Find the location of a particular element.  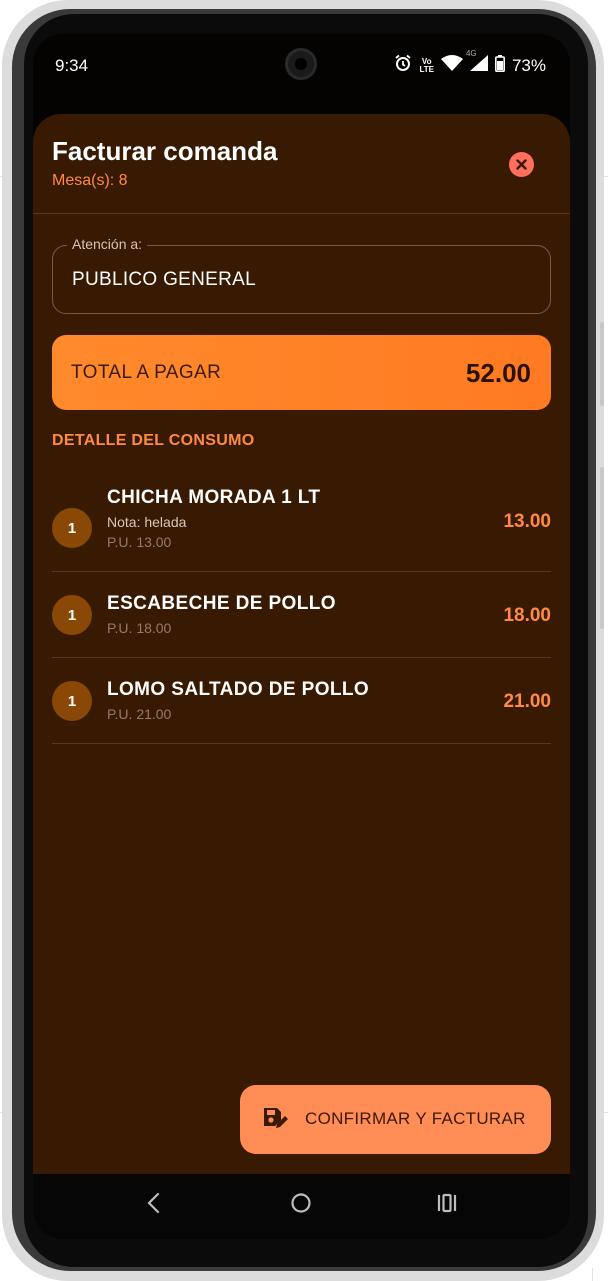

volume-button is located at coordinates (602, 364).